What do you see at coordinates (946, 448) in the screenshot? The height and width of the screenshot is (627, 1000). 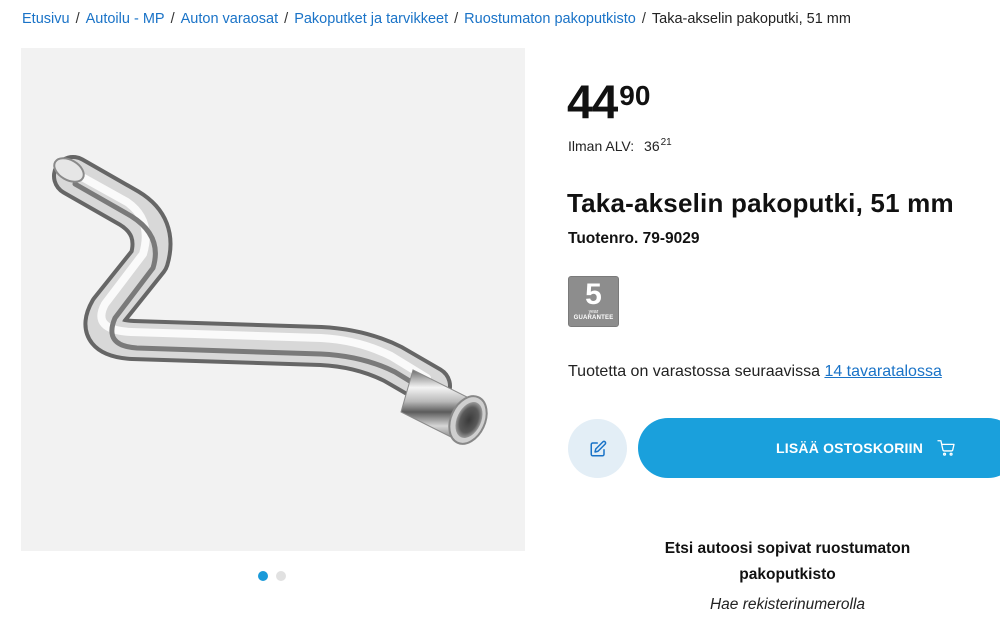 I see `cart-icon` at bounding box center [946, 448].